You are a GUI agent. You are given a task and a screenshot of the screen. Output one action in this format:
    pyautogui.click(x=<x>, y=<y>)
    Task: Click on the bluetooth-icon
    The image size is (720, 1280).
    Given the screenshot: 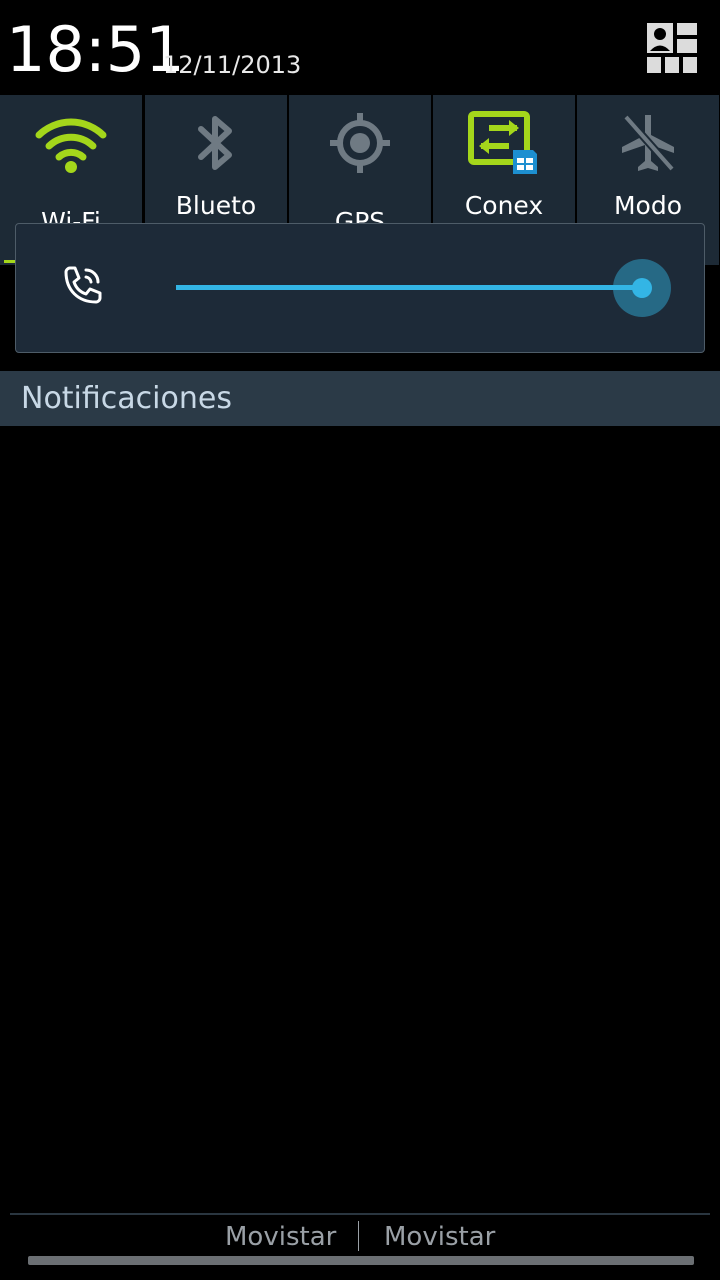 What is the action you would take?
    pyautogui.click(x=216, y=143)
    